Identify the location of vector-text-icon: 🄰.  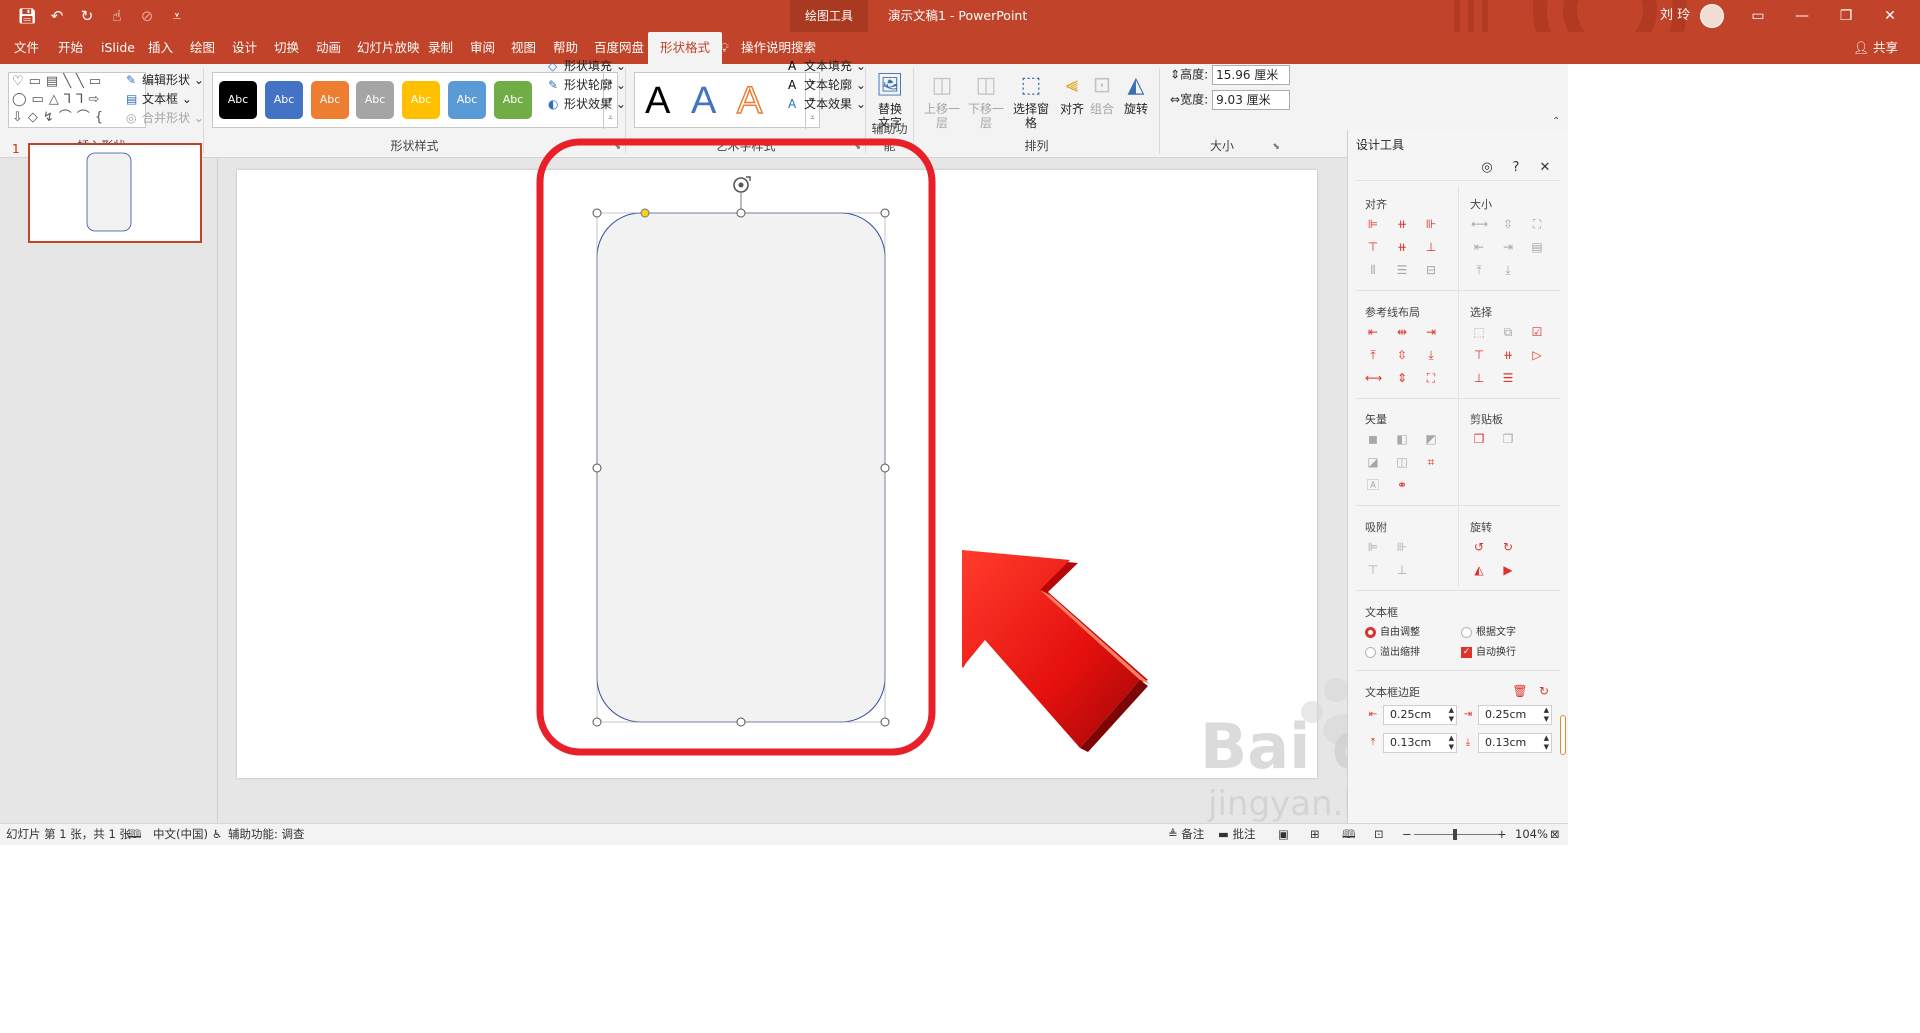
(1373, 485).